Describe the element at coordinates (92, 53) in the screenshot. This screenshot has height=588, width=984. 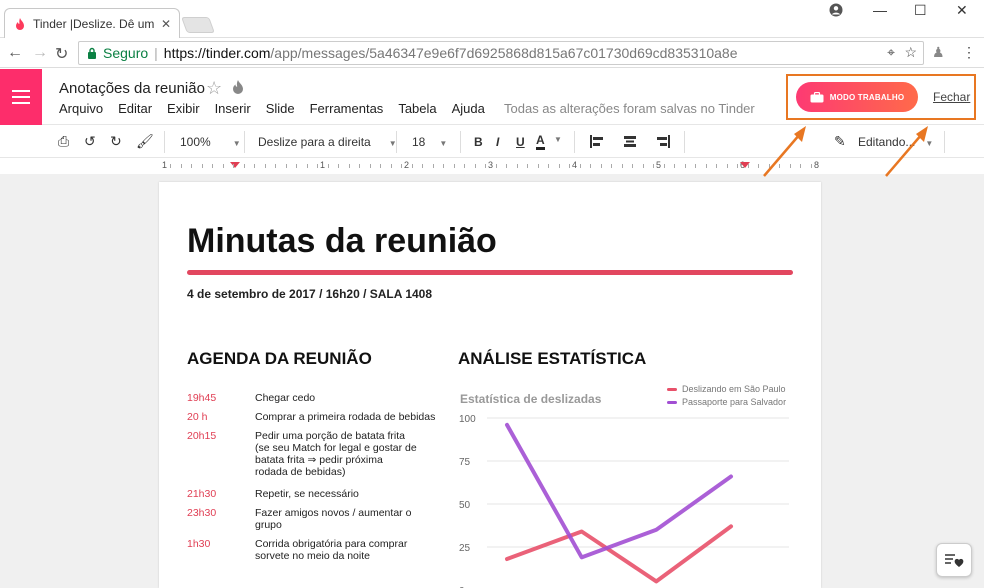
I see `lock-icon` at that location.